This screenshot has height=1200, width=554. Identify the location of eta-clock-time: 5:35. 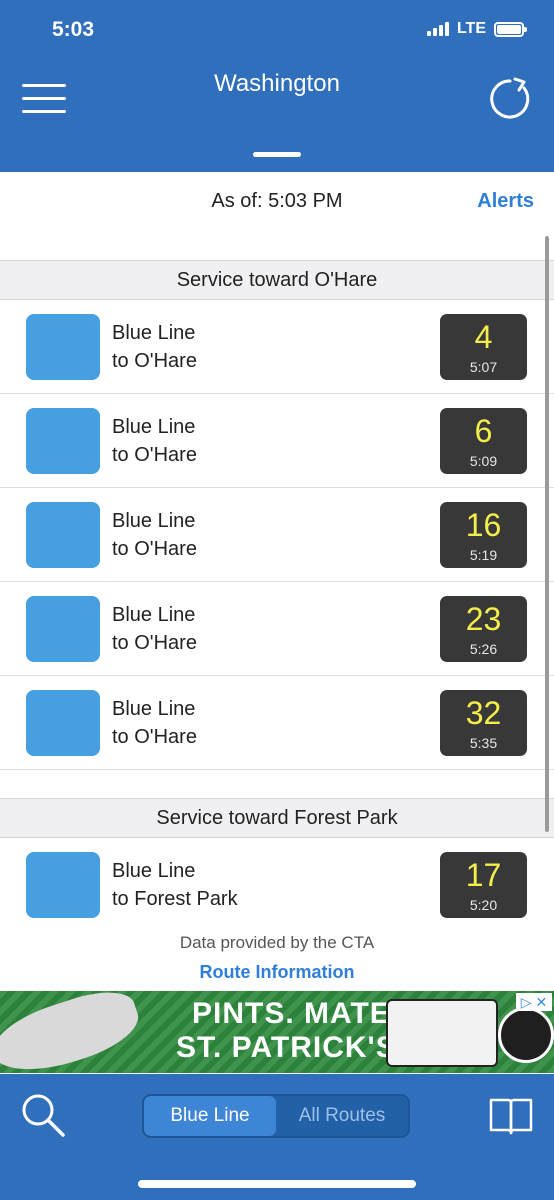
(483, 743).